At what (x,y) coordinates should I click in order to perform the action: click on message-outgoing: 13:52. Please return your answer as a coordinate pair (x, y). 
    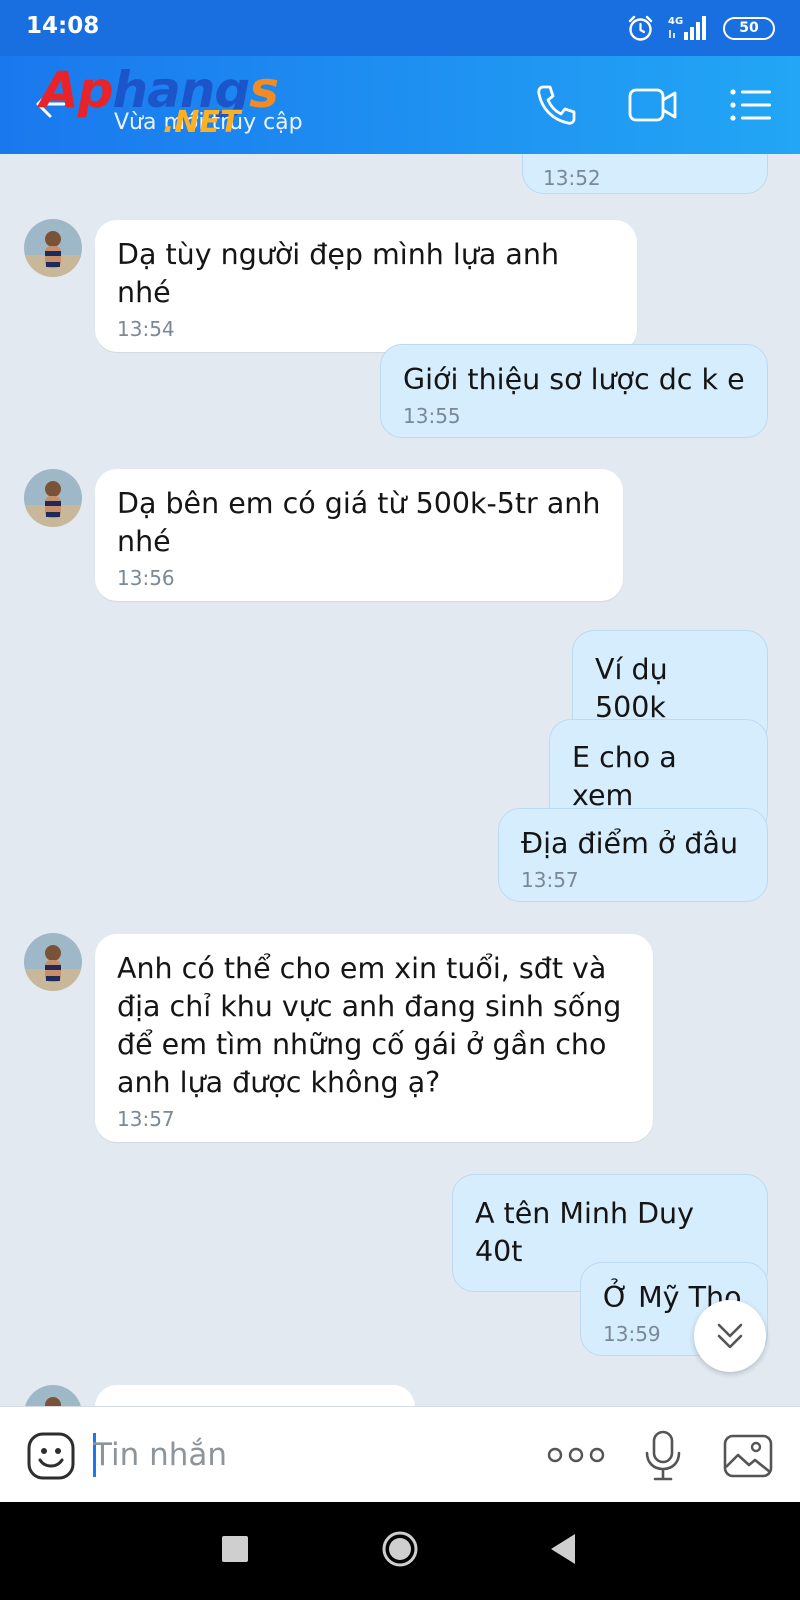
    Looking at the image, I should click on (645, 174).